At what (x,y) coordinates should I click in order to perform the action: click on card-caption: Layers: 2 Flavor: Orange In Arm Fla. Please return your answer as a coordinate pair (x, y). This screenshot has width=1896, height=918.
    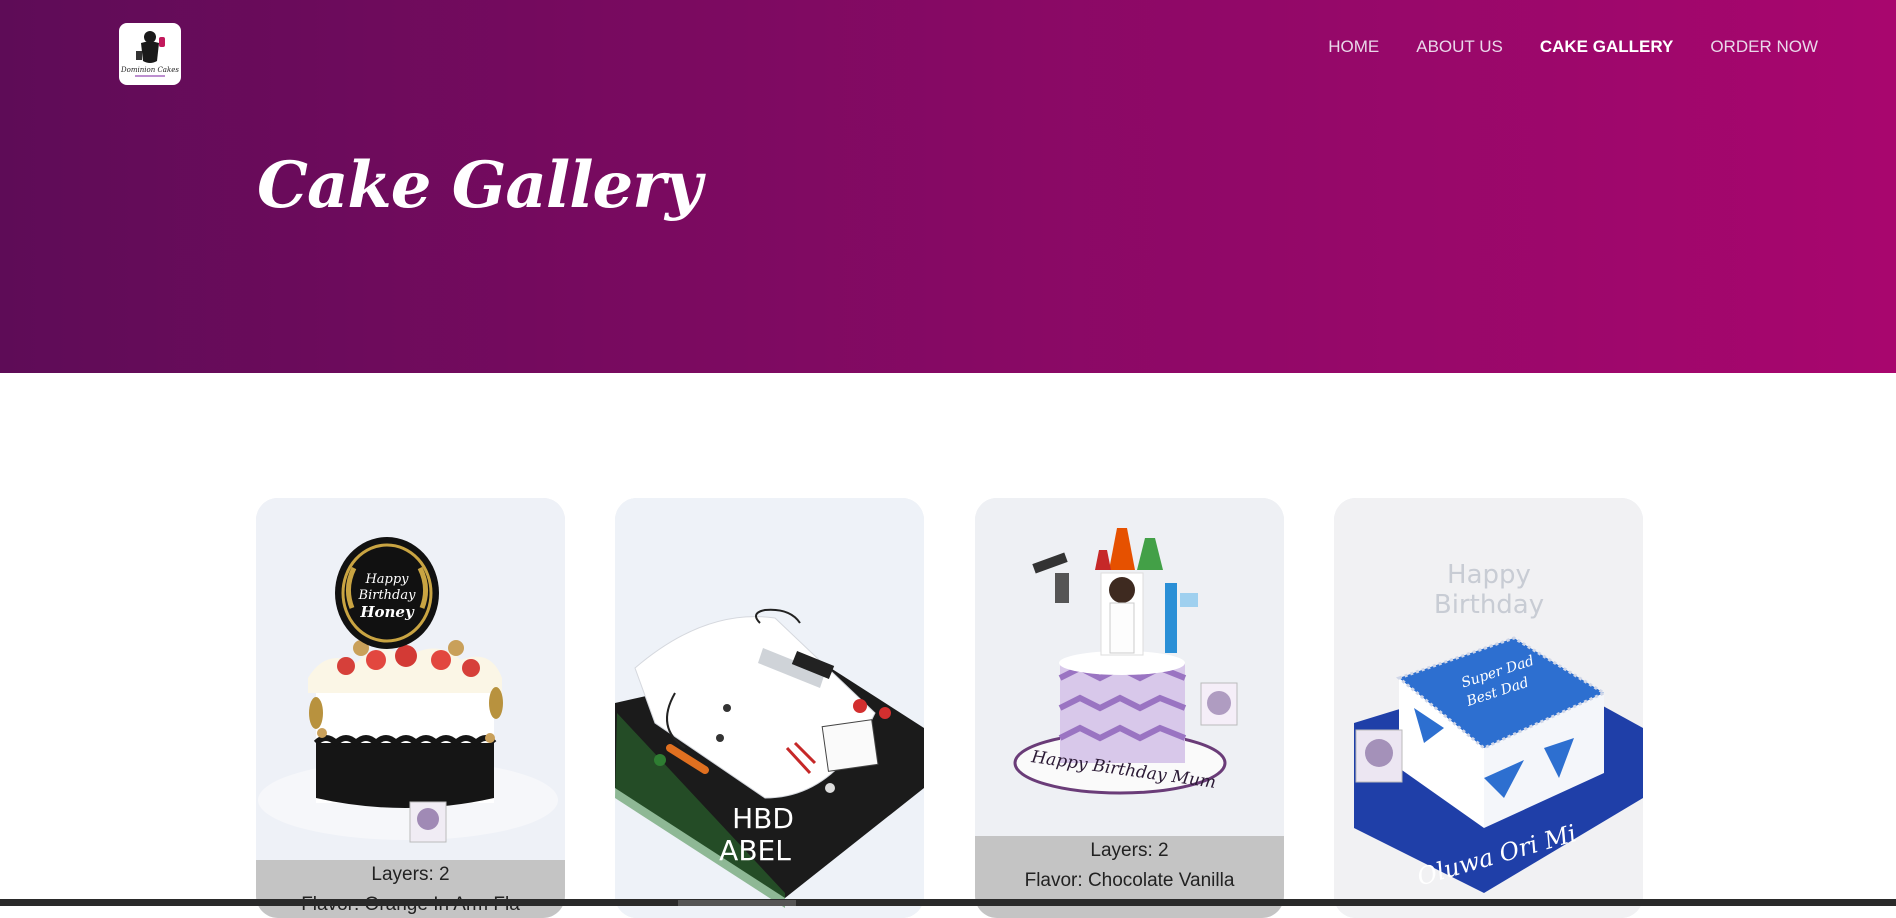
    Looking at the image, I should click on (410, 889).